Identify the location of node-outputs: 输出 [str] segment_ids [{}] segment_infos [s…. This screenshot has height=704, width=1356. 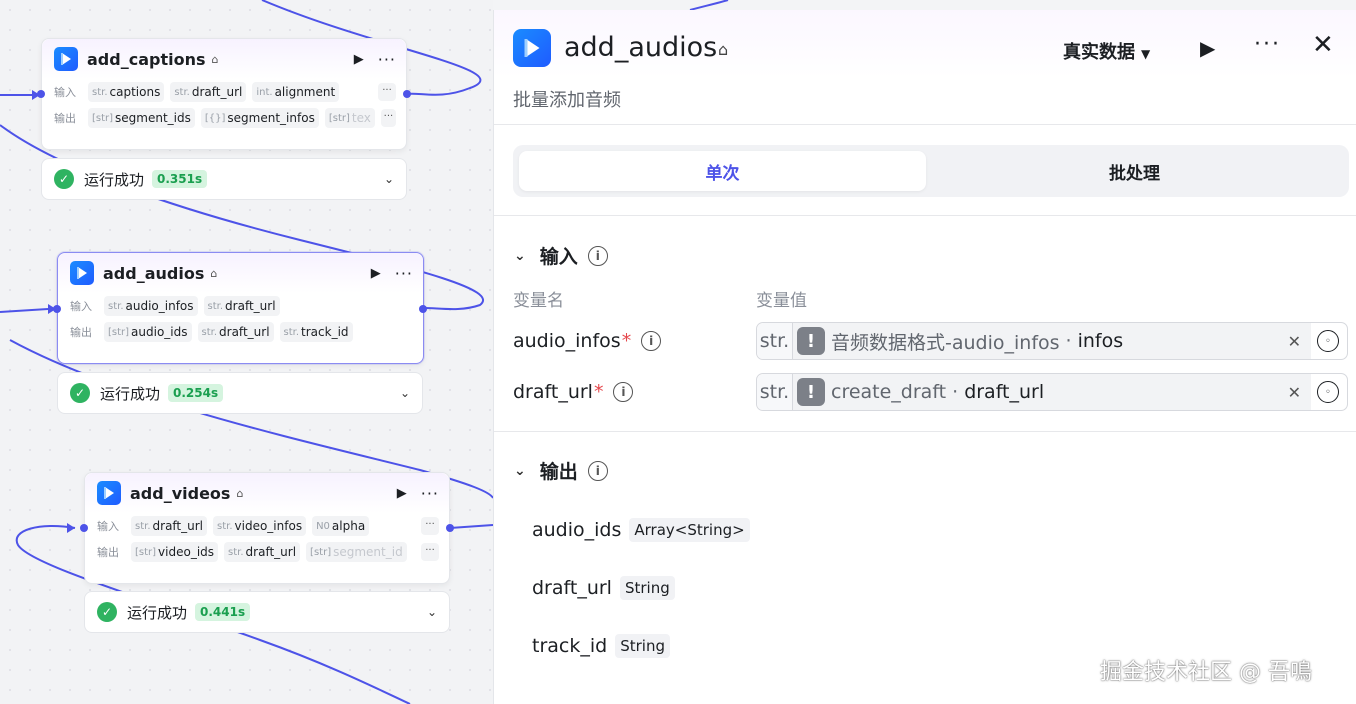
(224, 118).